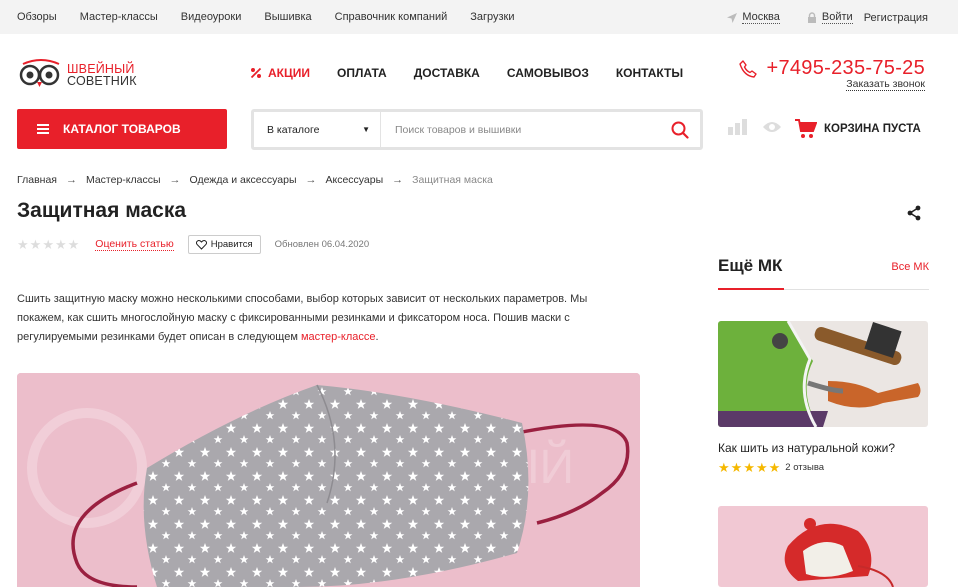 Image resolution: width=958 pixels, height=587 pixels. What do you see at coordinates (896, 18) in the screenshot?
I see `register-link: Регистрация` at bounding box center [896, 18].